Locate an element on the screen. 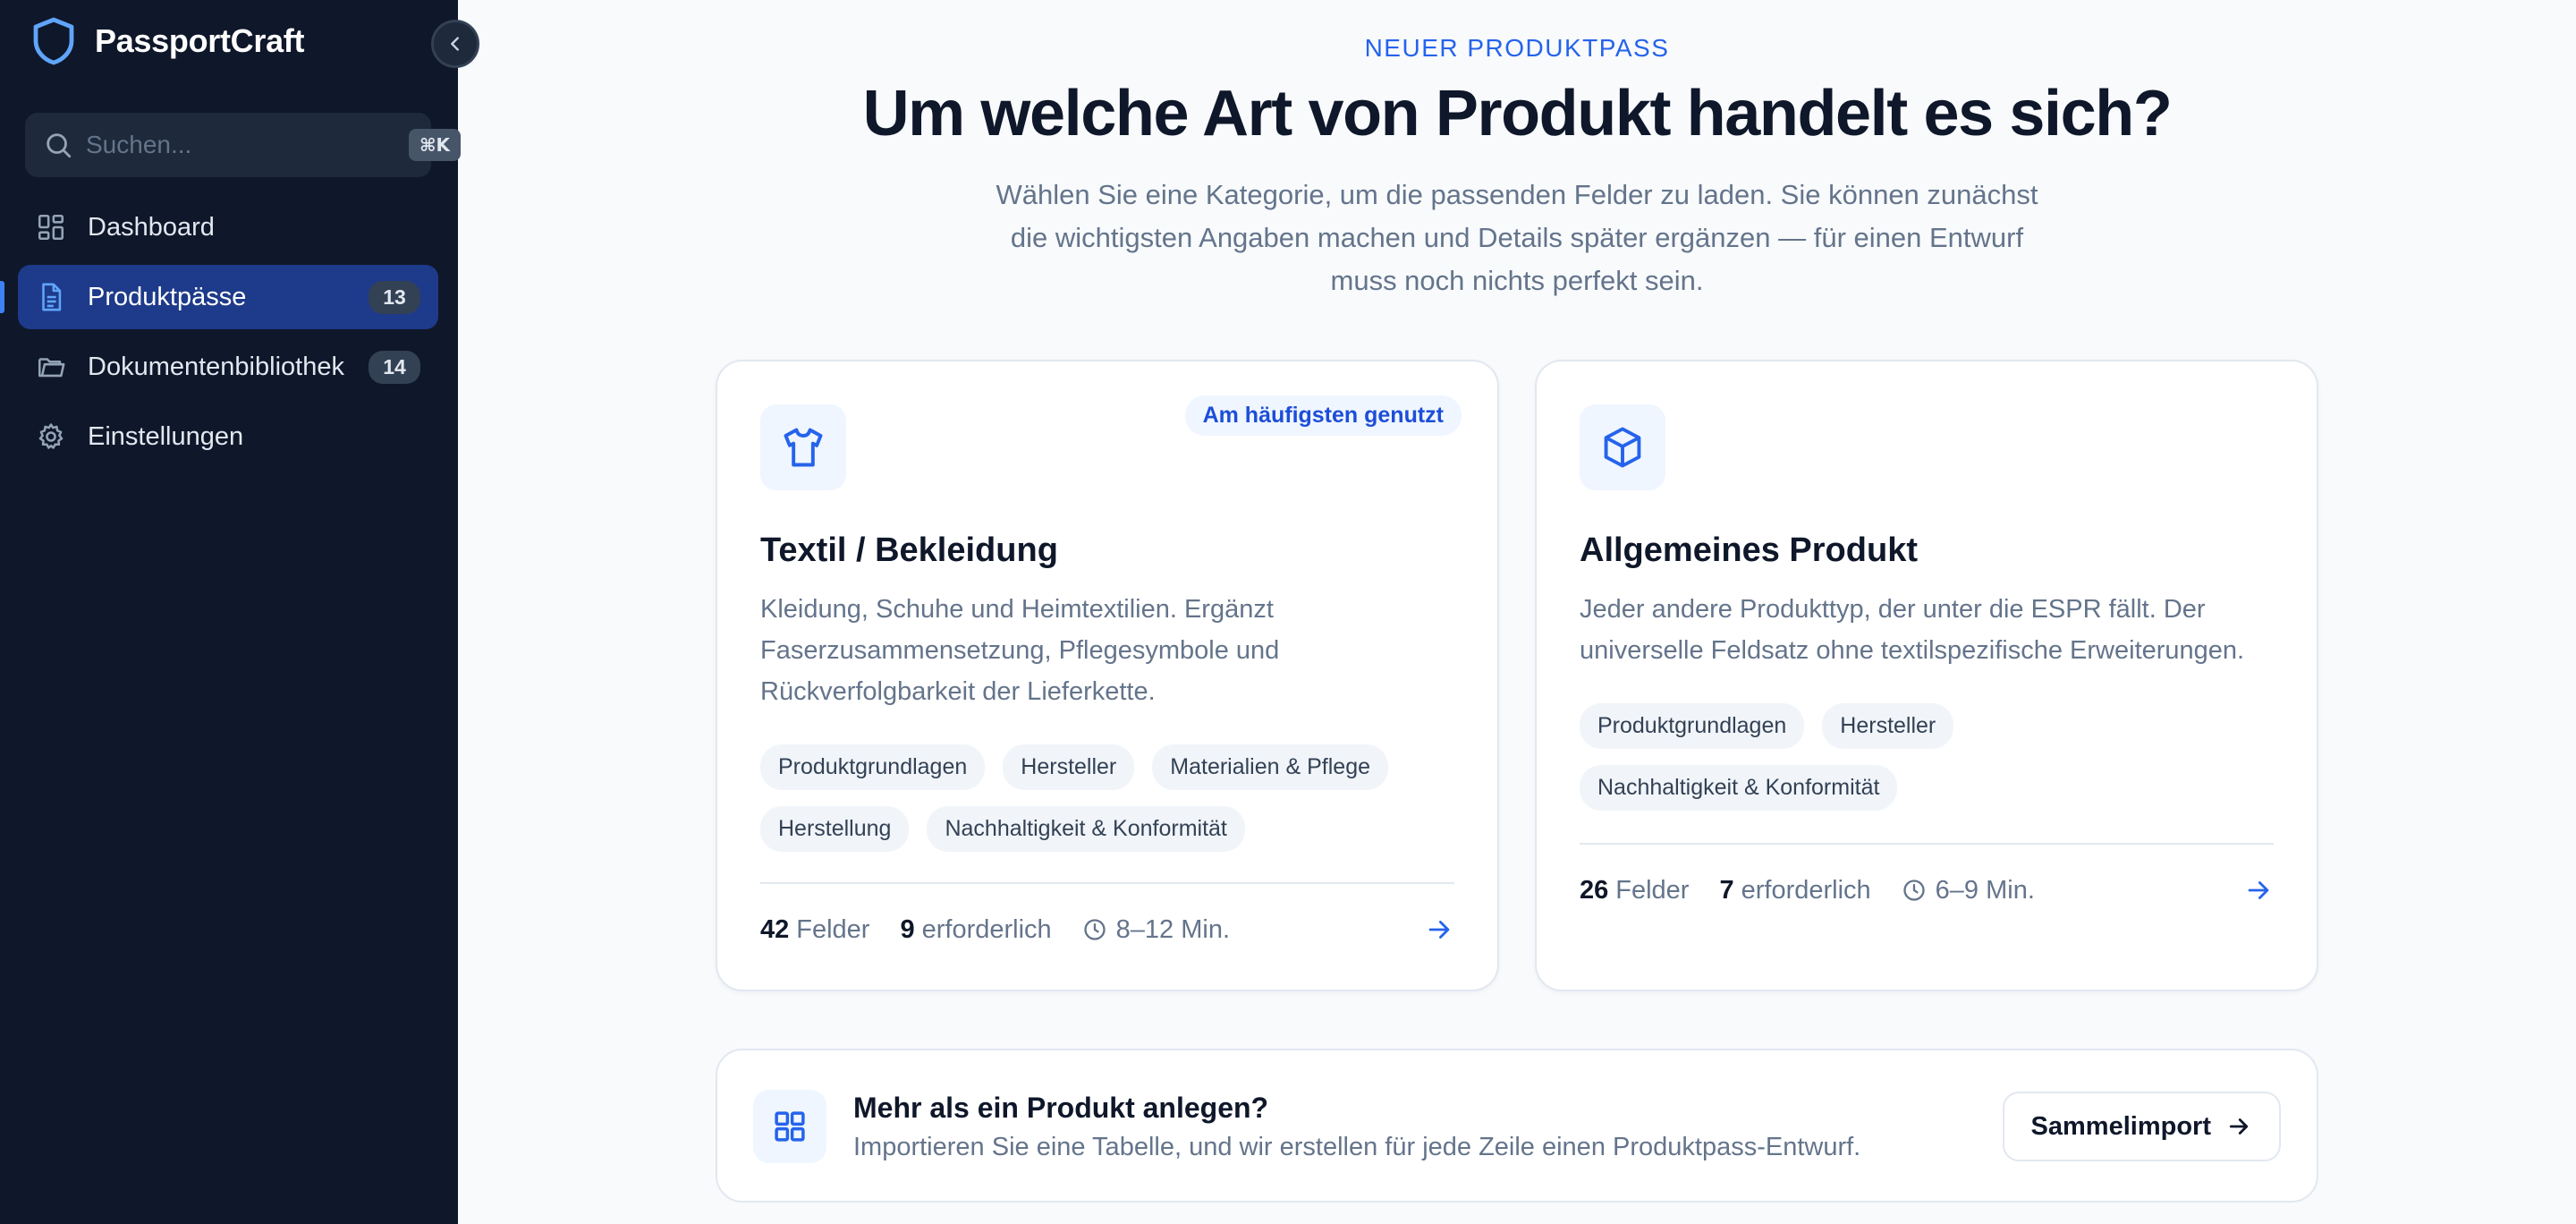 Image resolution: width=2576 pixels, height=1224 pixels. bulk-import-button: Sammelimport is located at coordinates (2141, 1126).